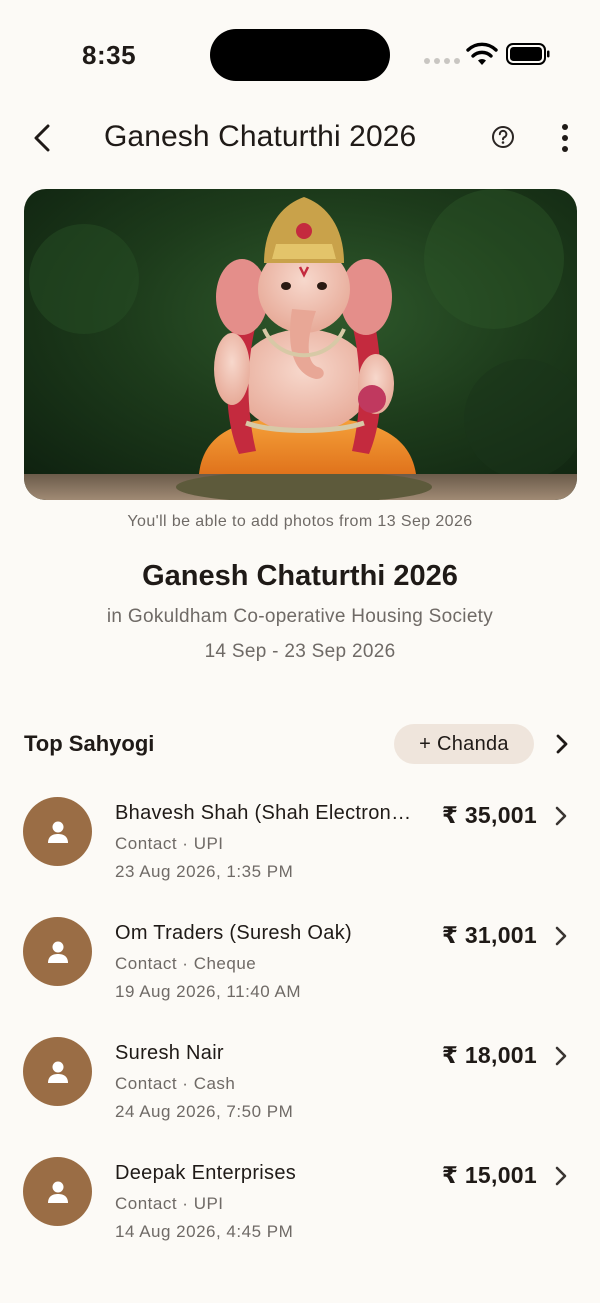 The height and width of the screenshot is (1303, 600). Describe the element at coordinates (489, 1055) in the screenshot. I see `contributor-amount: ₹ 18,001` at that location.